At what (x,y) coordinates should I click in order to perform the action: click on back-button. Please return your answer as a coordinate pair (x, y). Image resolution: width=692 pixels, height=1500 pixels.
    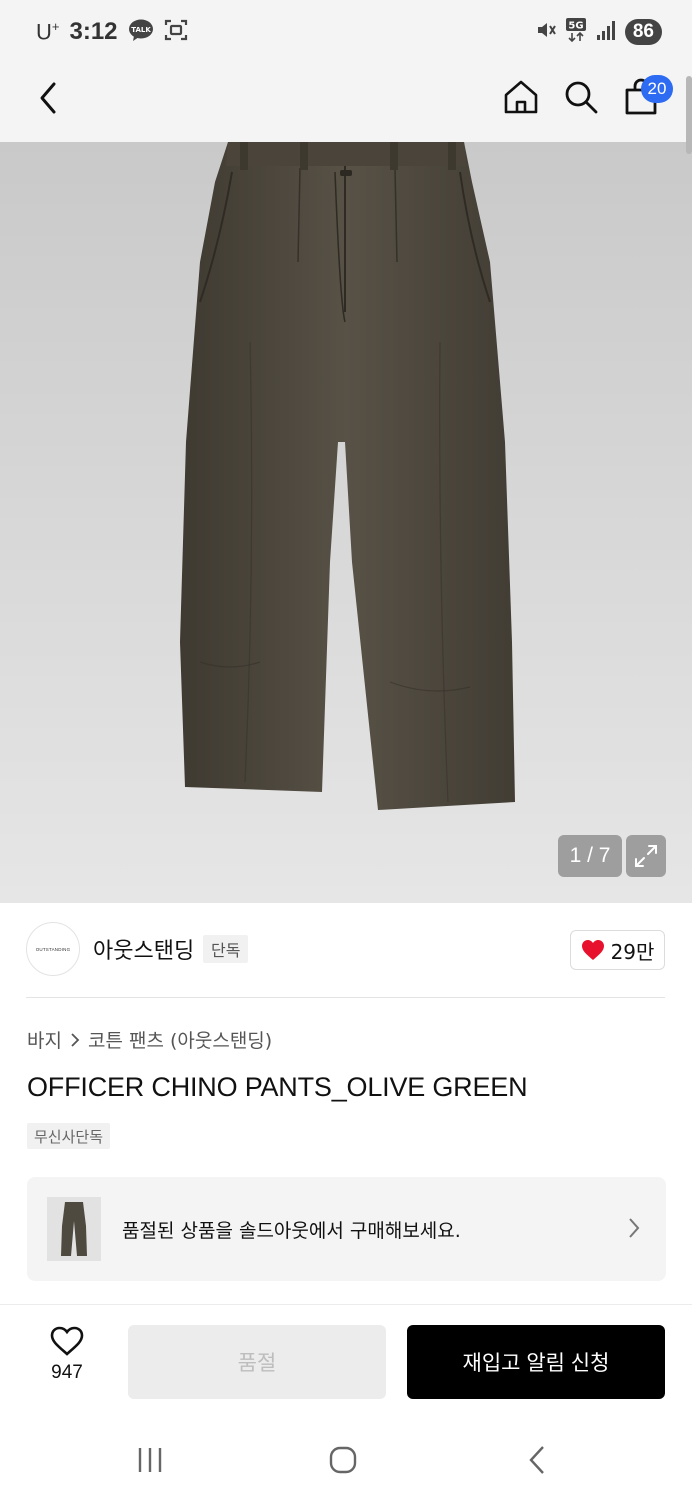
    Looking at the image, I should click on (48, 98).